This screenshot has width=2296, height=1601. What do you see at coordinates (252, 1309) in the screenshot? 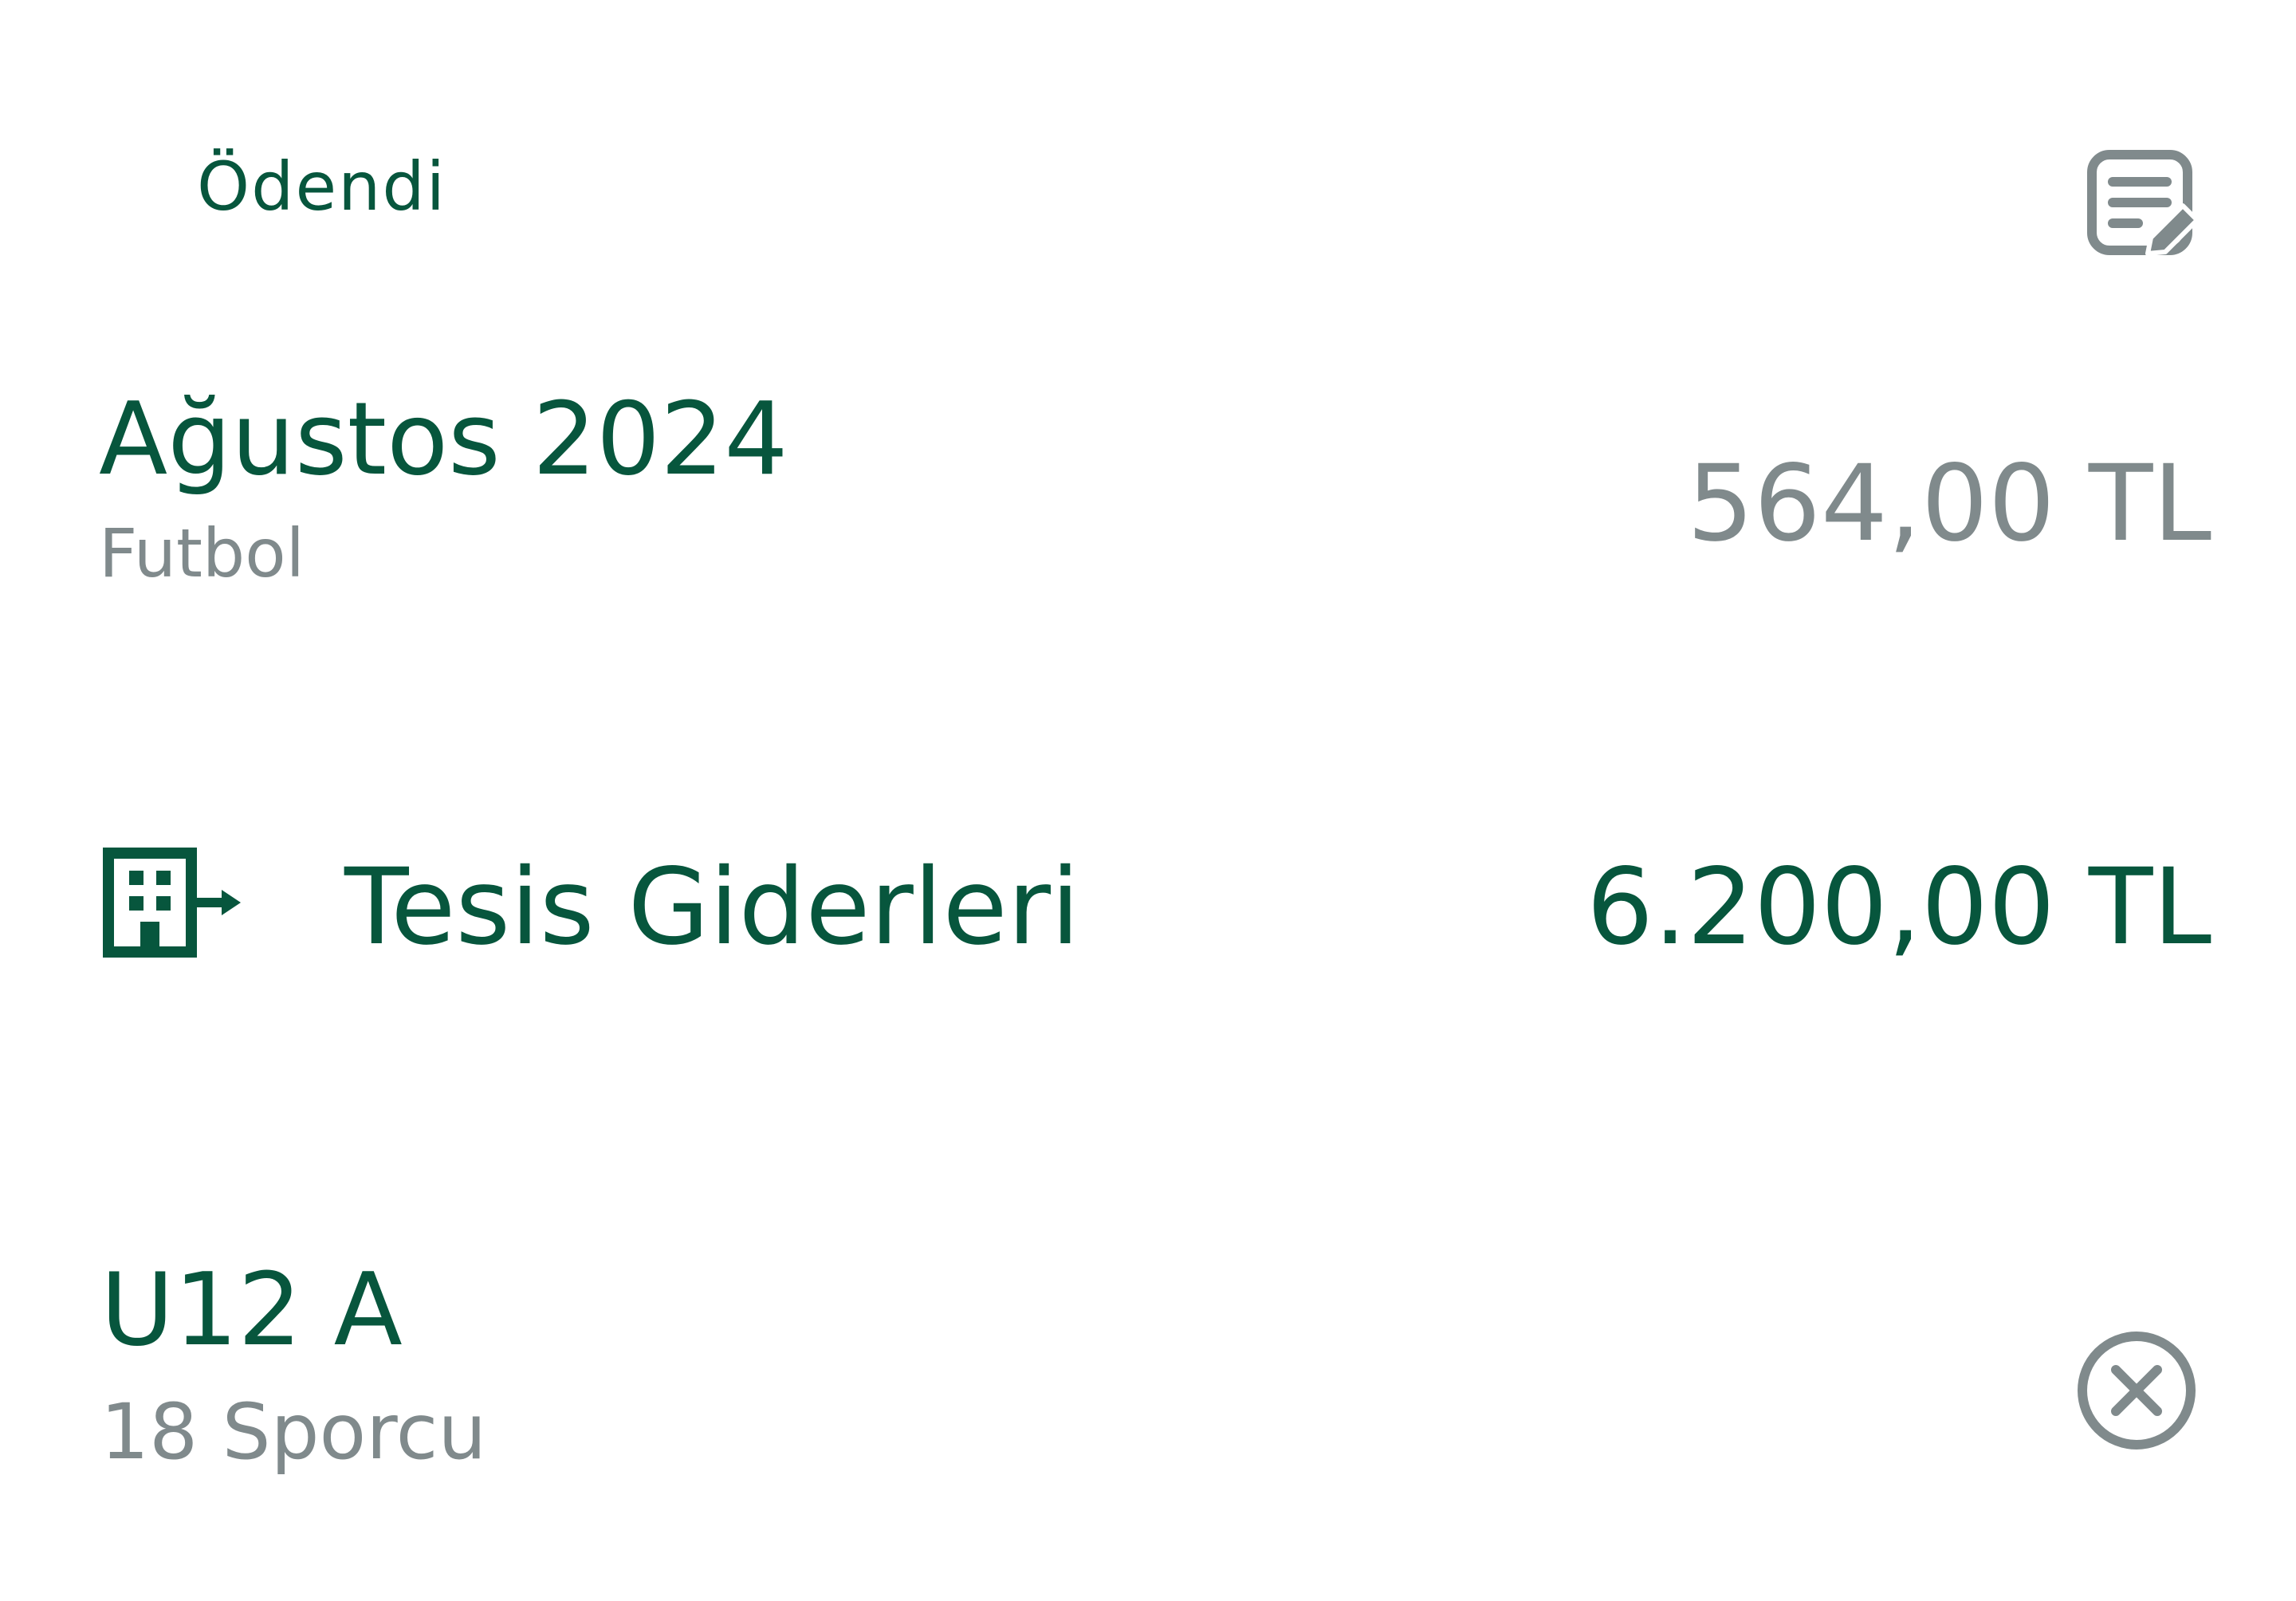
I see `team-title: U12 A` at bounding box center [252, 1309].